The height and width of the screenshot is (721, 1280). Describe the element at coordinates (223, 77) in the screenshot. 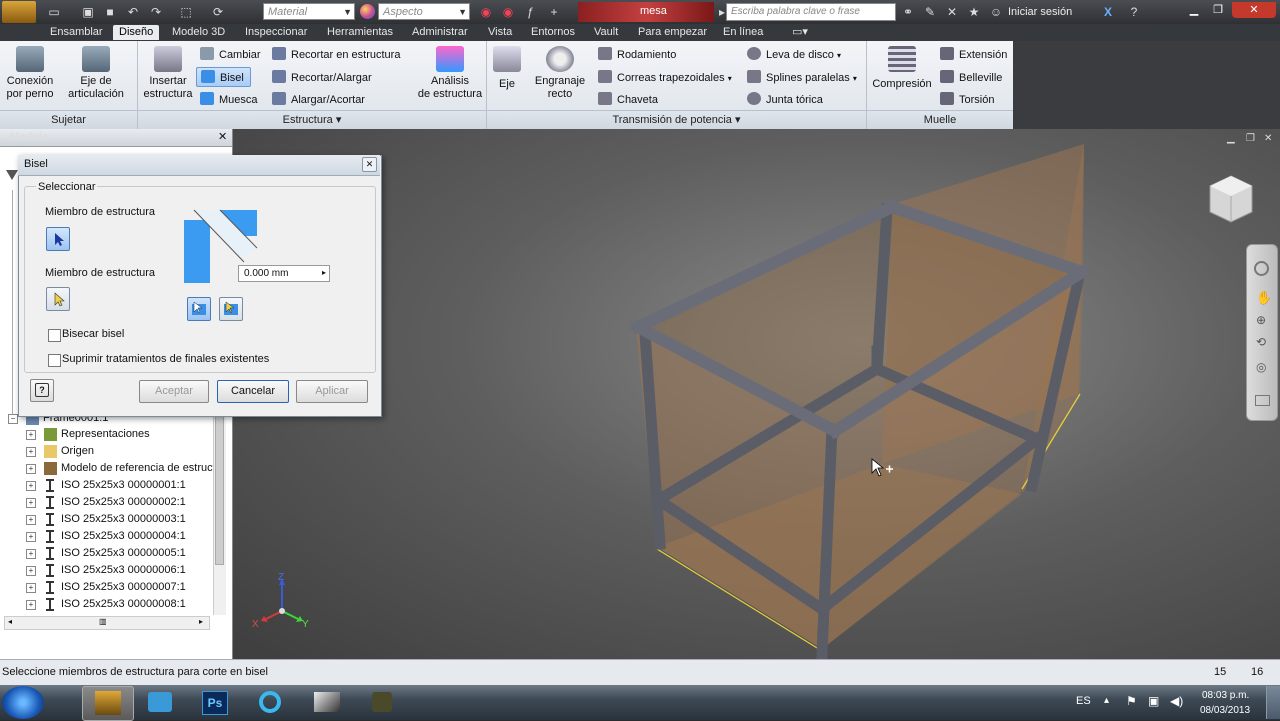

I see `miter-button: Bisel` at that location.